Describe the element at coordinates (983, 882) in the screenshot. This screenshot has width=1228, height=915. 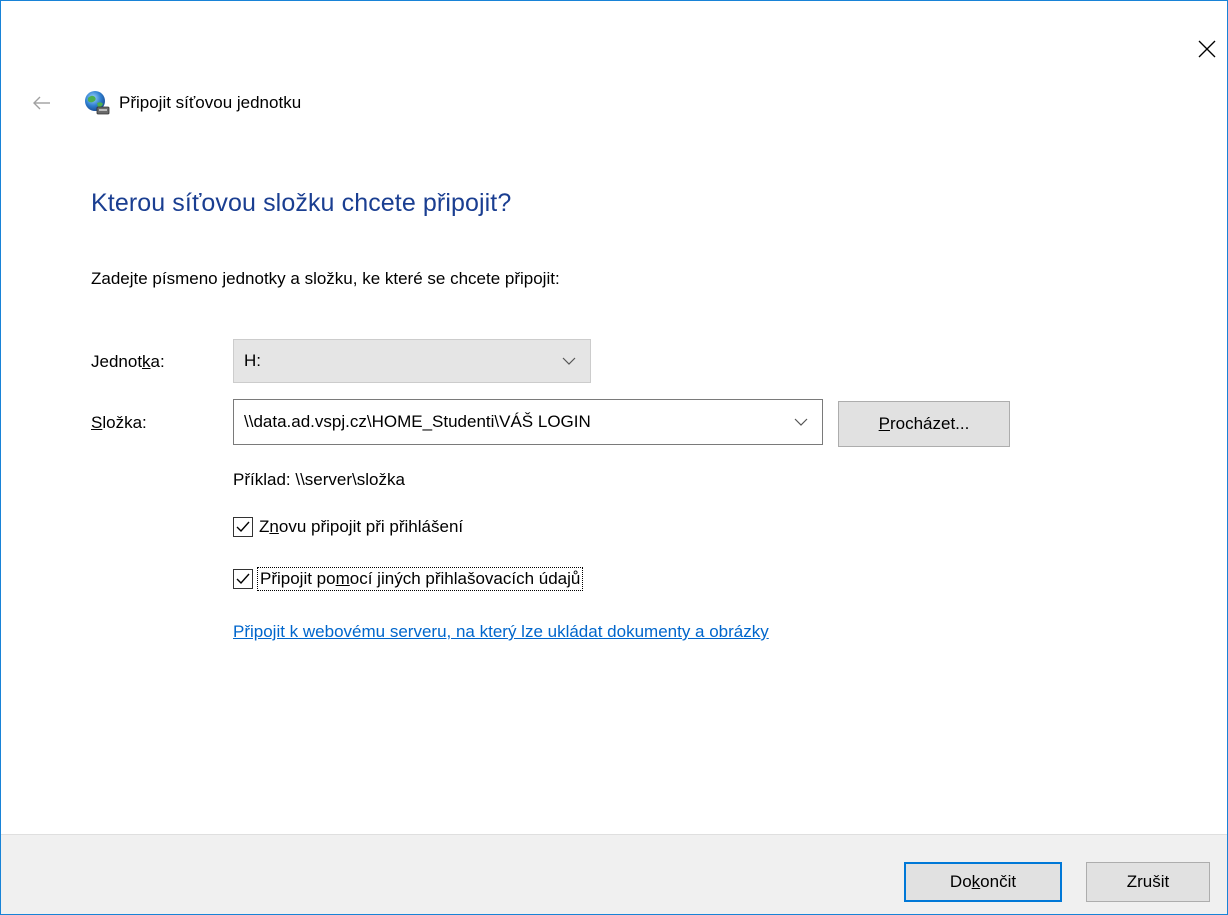
I see `finish-button: Do k ončit` at that location.